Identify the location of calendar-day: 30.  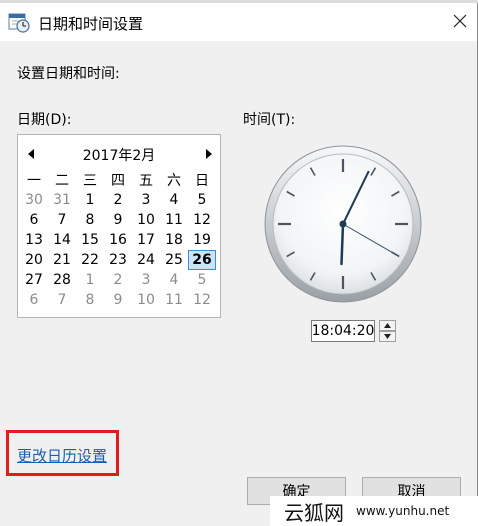
(34, 200).